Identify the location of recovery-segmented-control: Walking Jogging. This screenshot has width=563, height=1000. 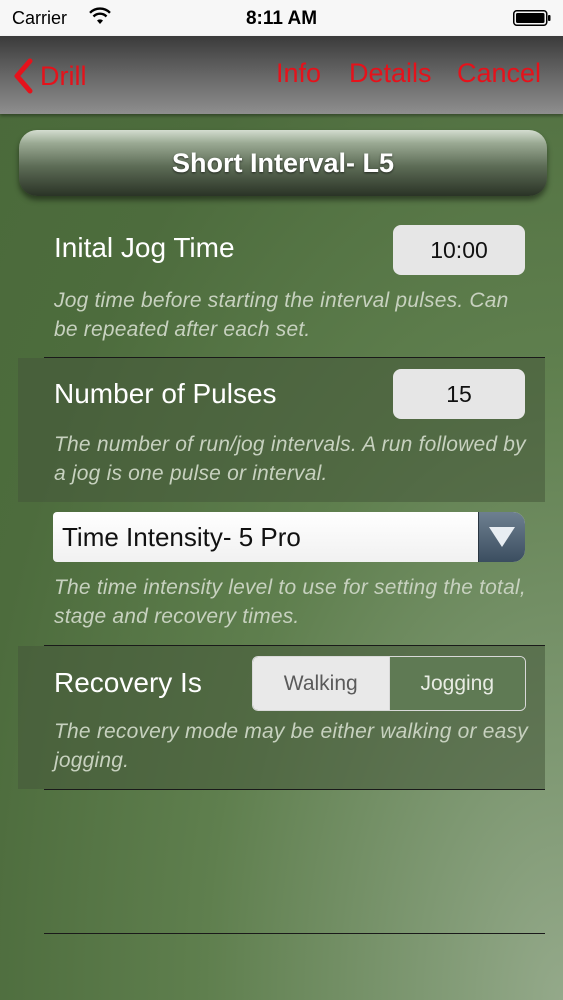
(389, 683).